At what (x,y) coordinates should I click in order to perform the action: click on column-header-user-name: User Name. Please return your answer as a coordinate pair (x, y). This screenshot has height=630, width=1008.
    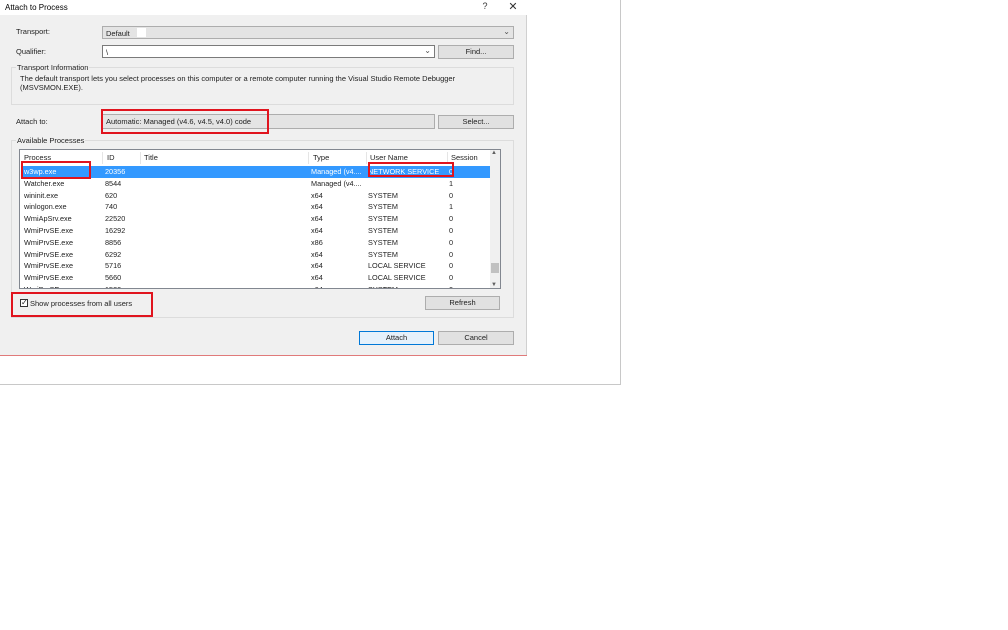
    Looking at the image, I should click on (389, 157).